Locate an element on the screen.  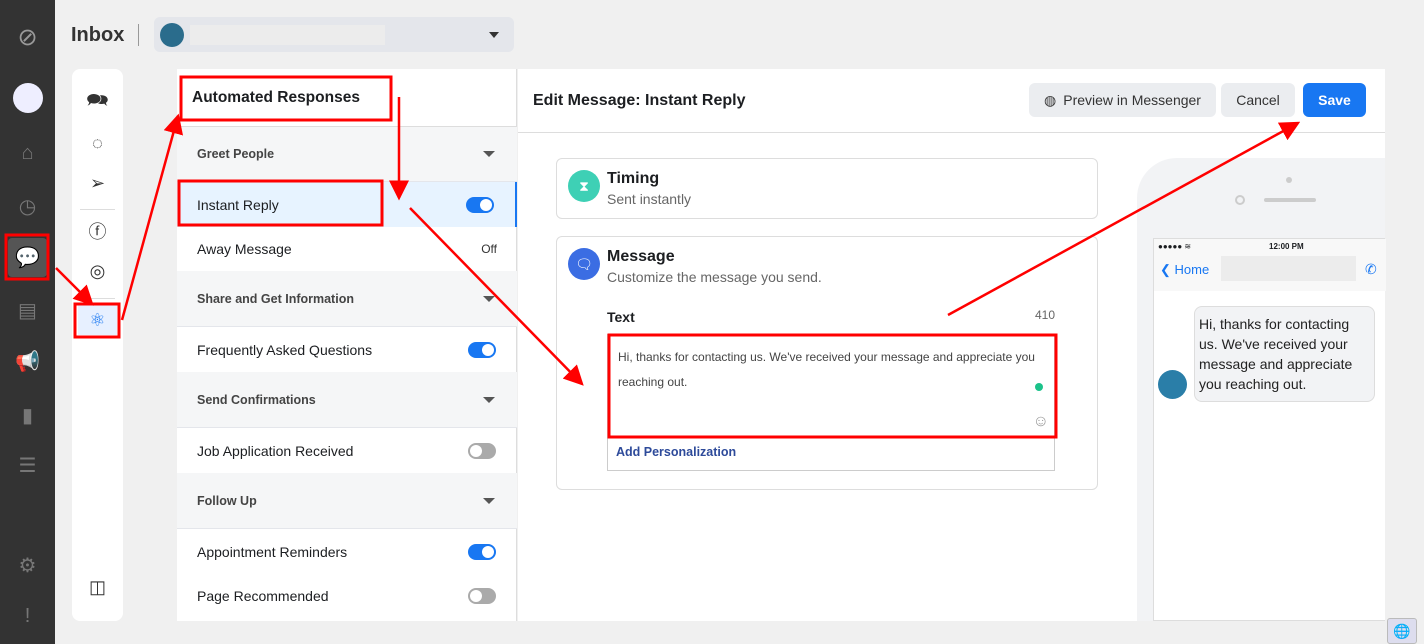
item-label: Job Application Received is located at coordinates (275, 450).